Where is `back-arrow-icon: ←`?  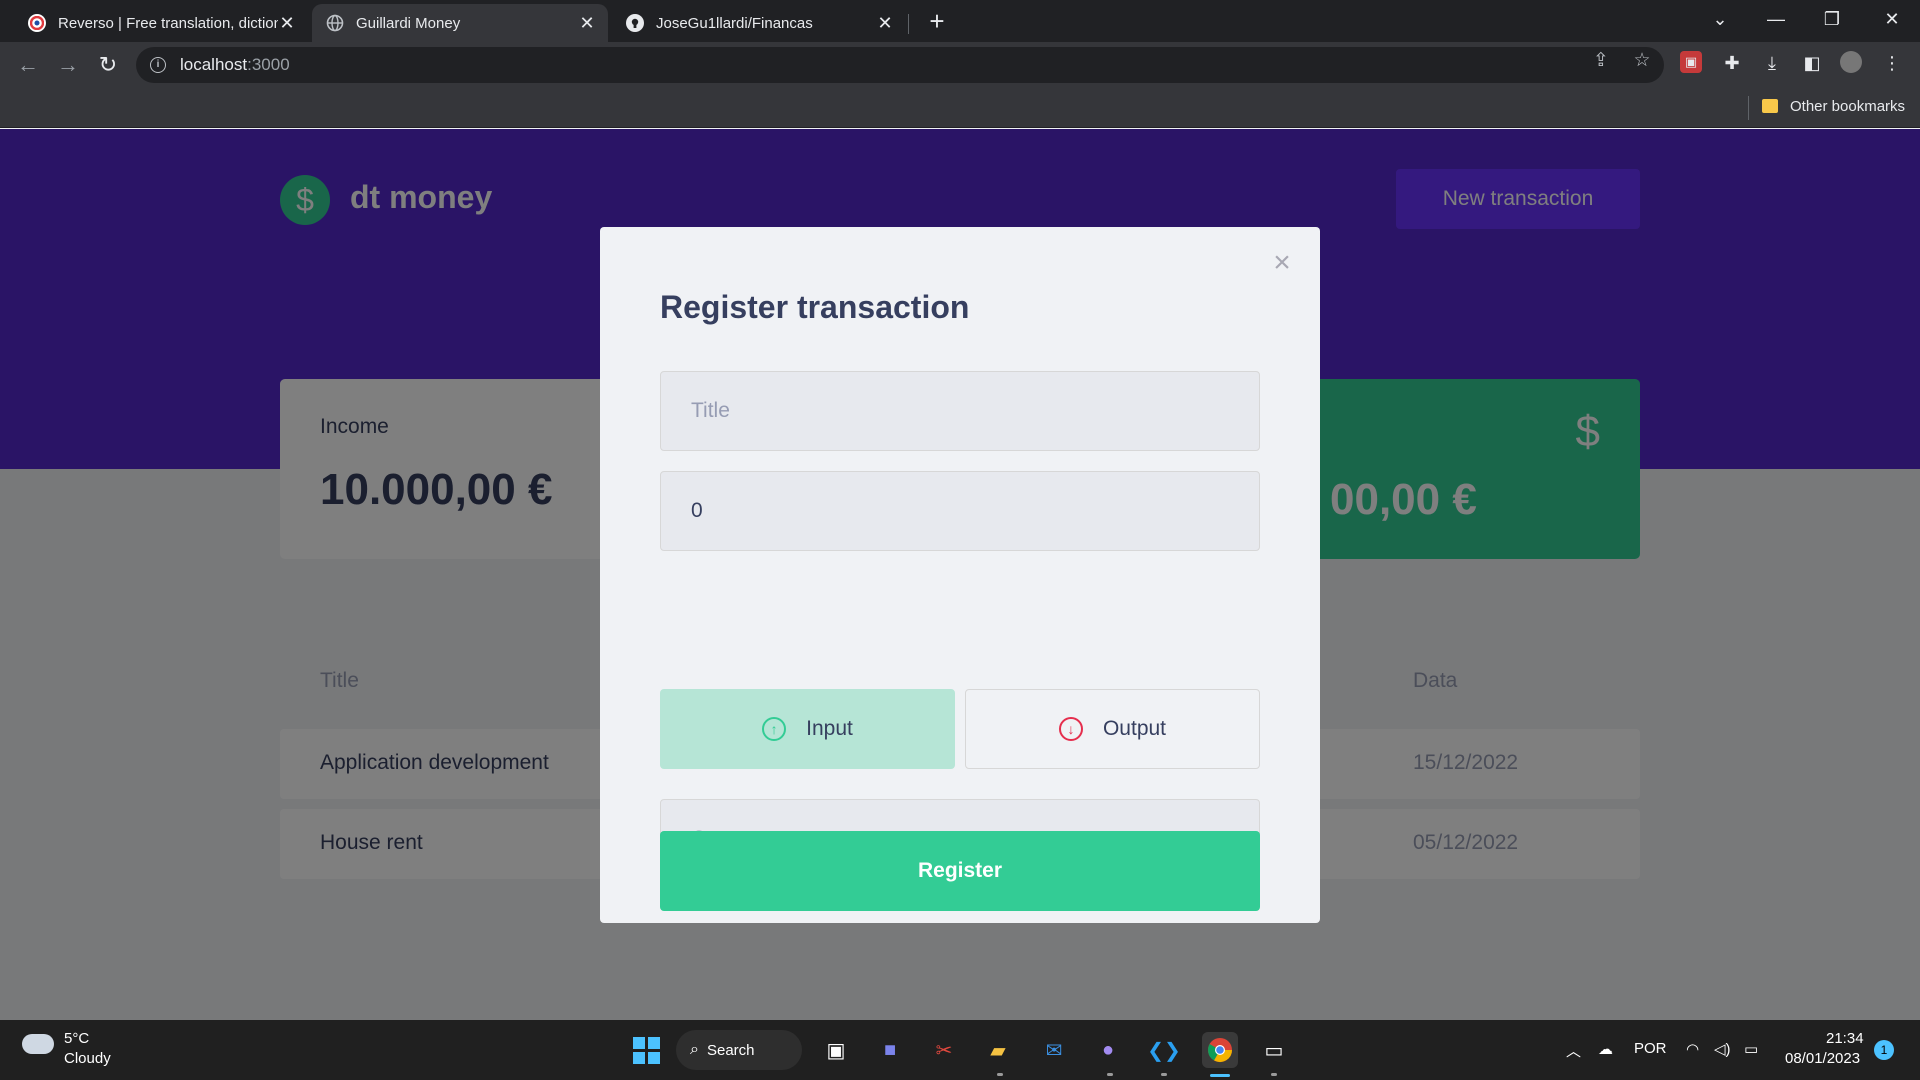
back-arrow-icon: ← is located at coordinates (28, 65).